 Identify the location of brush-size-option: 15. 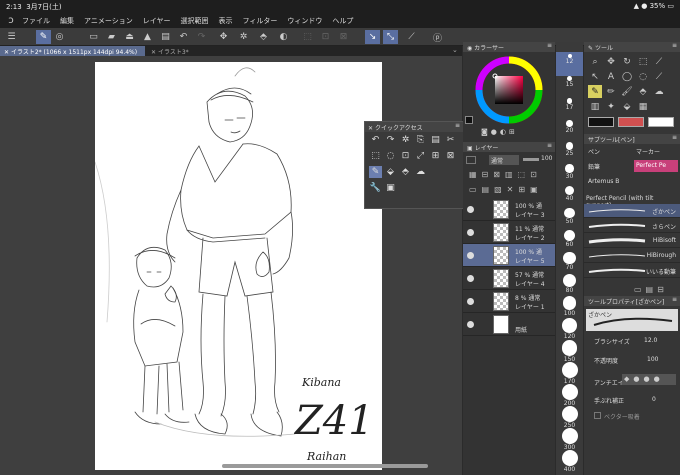
(569, 86).